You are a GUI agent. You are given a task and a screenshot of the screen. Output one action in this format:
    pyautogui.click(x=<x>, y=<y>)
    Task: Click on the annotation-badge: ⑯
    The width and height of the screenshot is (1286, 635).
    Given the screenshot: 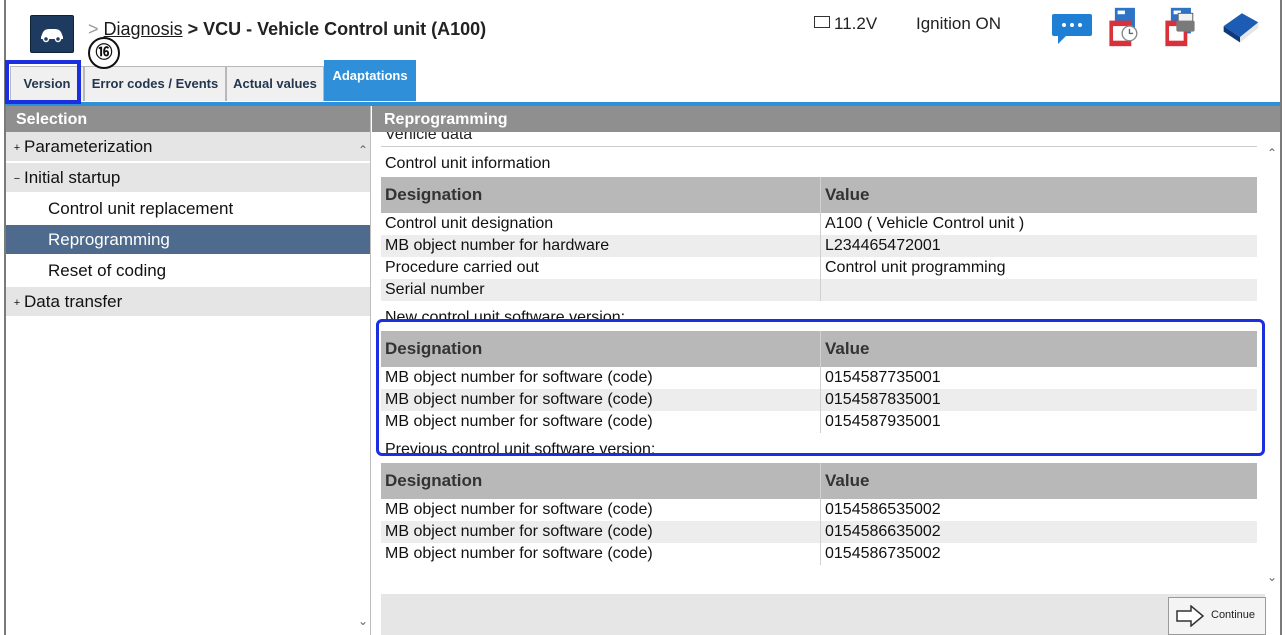 What is the action you would take?
    pyautogui.click(x=104, y=53)
    